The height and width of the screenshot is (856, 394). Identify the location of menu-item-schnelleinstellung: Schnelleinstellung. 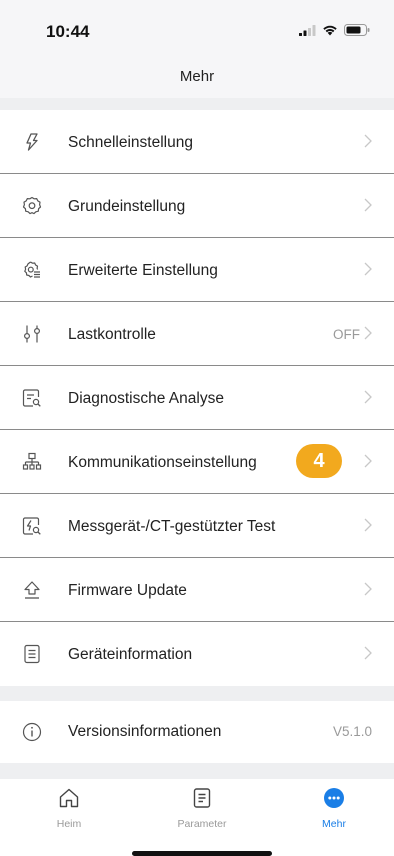
(197, 142).